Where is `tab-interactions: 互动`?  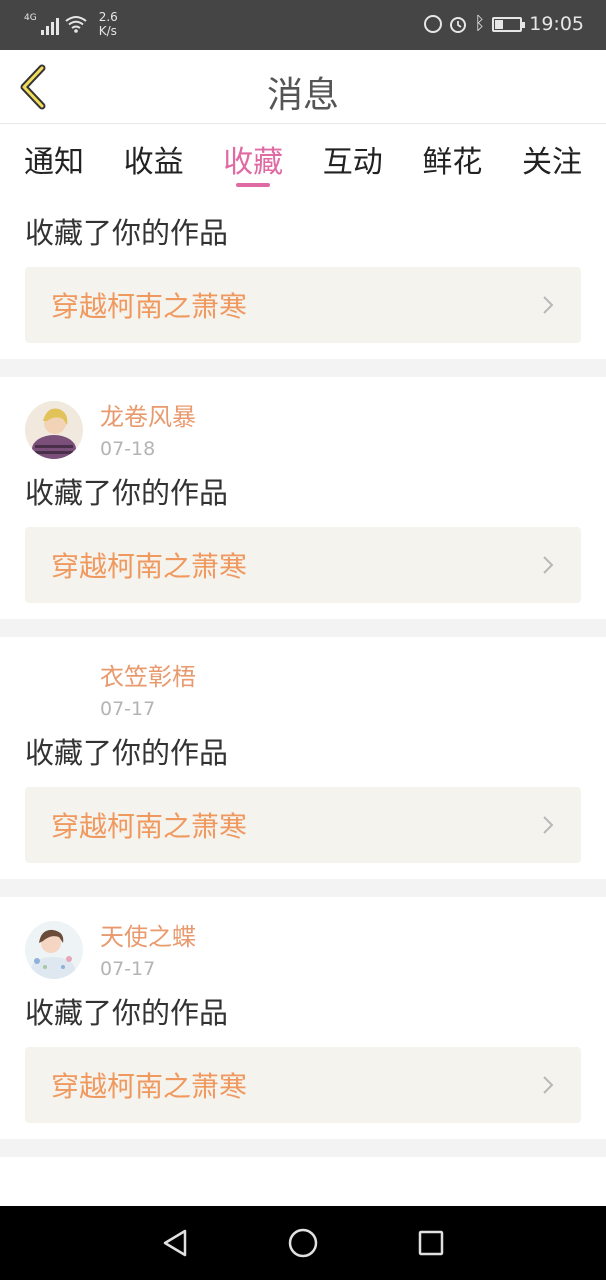
tab-interactions: 互动 is located at coordinates (353, 160).